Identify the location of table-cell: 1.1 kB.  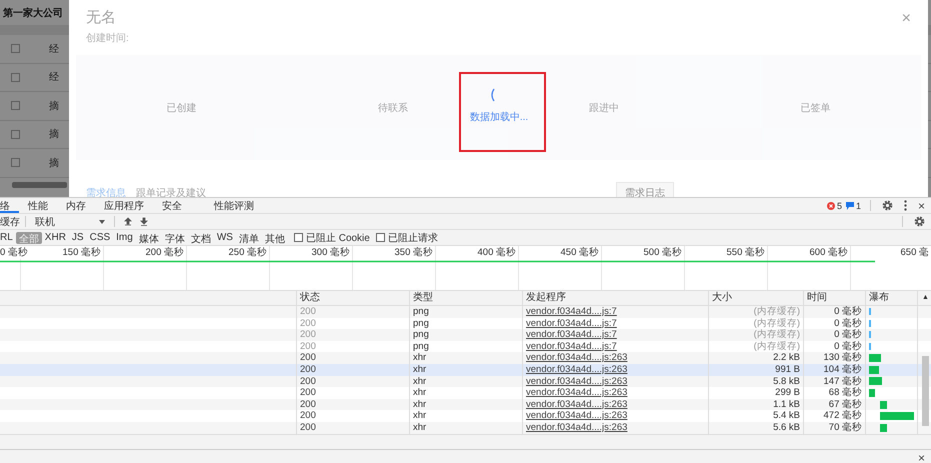
(756, 404).